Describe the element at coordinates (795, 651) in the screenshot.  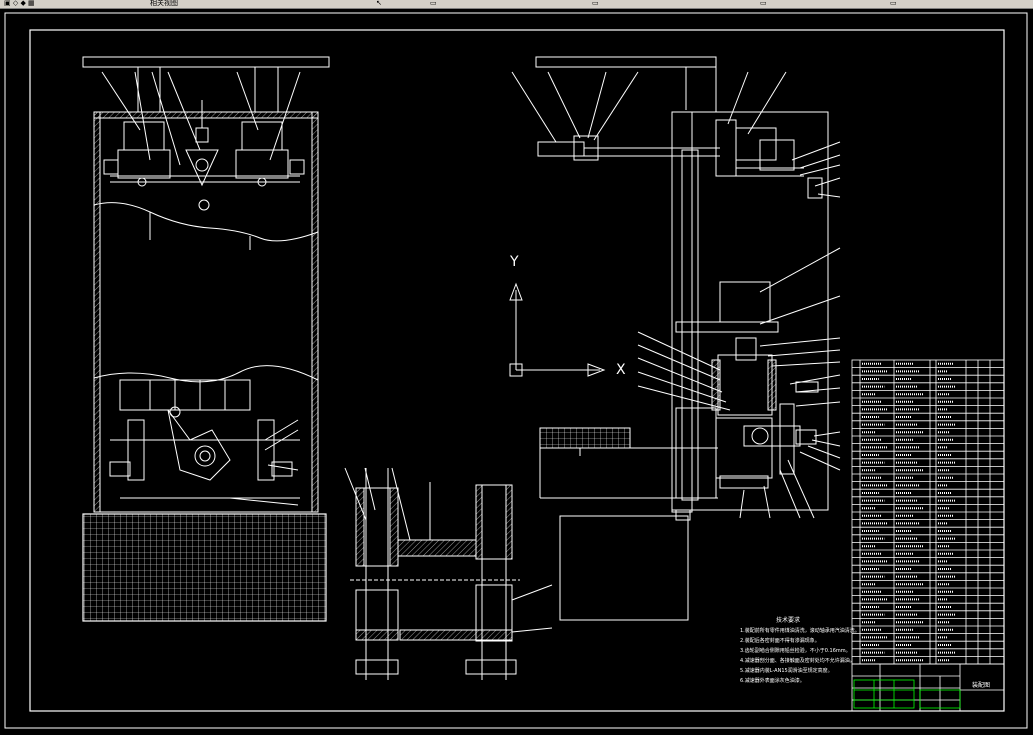
I see `note-line: 3.齿轮副啮合侧隙用铅丝检验，不小于0.16mm。` at that location.